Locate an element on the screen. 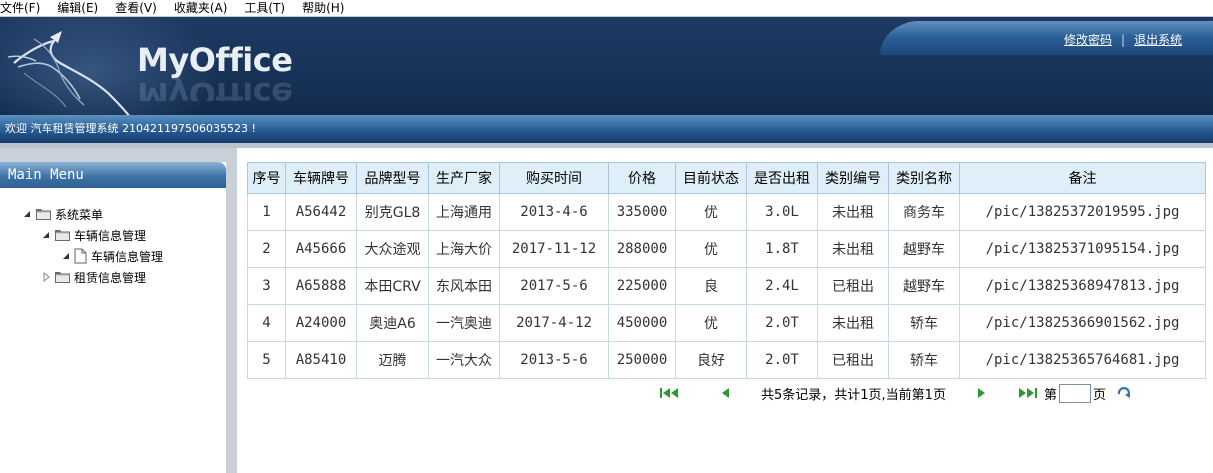  menu-view: 查看(V) is located at coordinates (140, 8).